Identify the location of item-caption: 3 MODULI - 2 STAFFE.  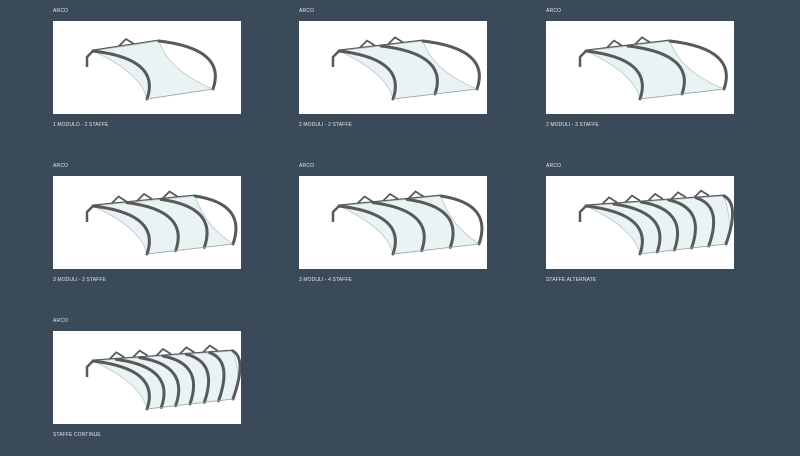
(79, 280).